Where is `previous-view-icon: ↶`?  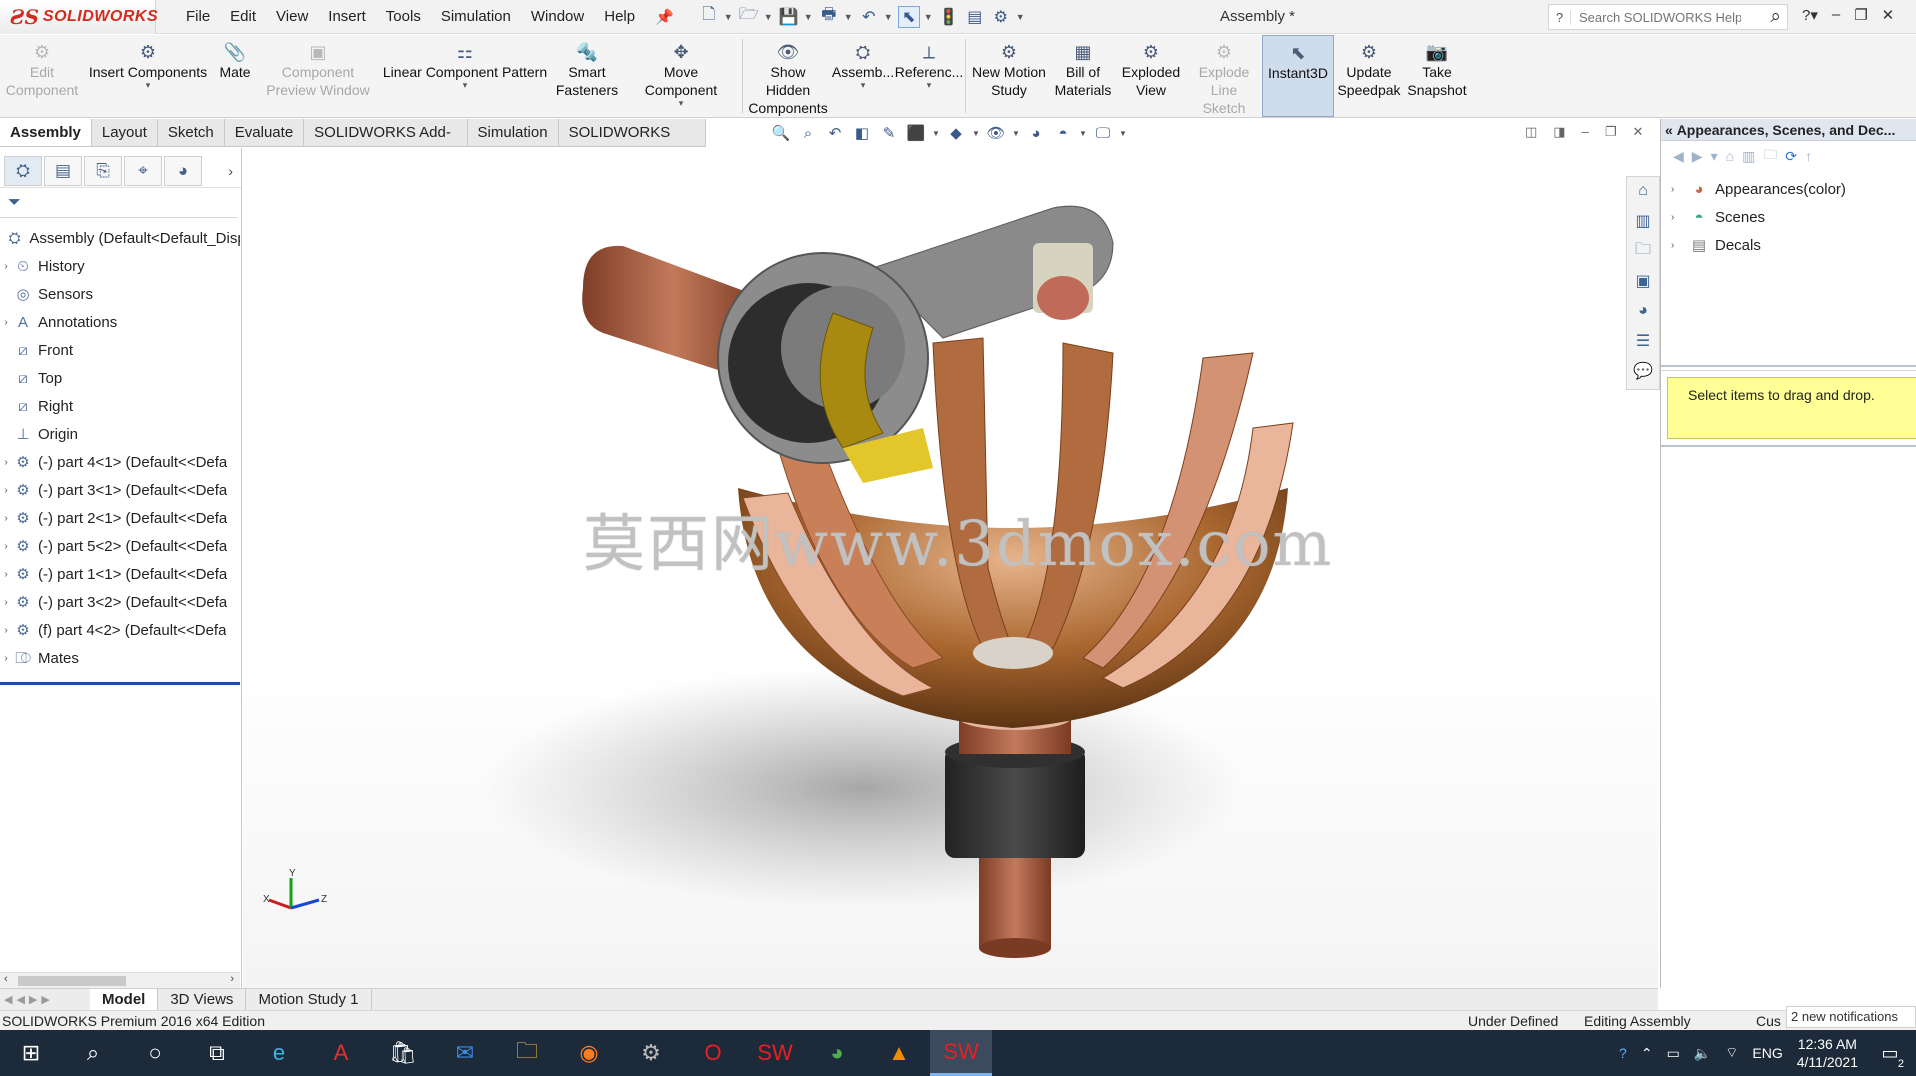 previous-view-icon: ↶ is located at coordinates (835, 133).